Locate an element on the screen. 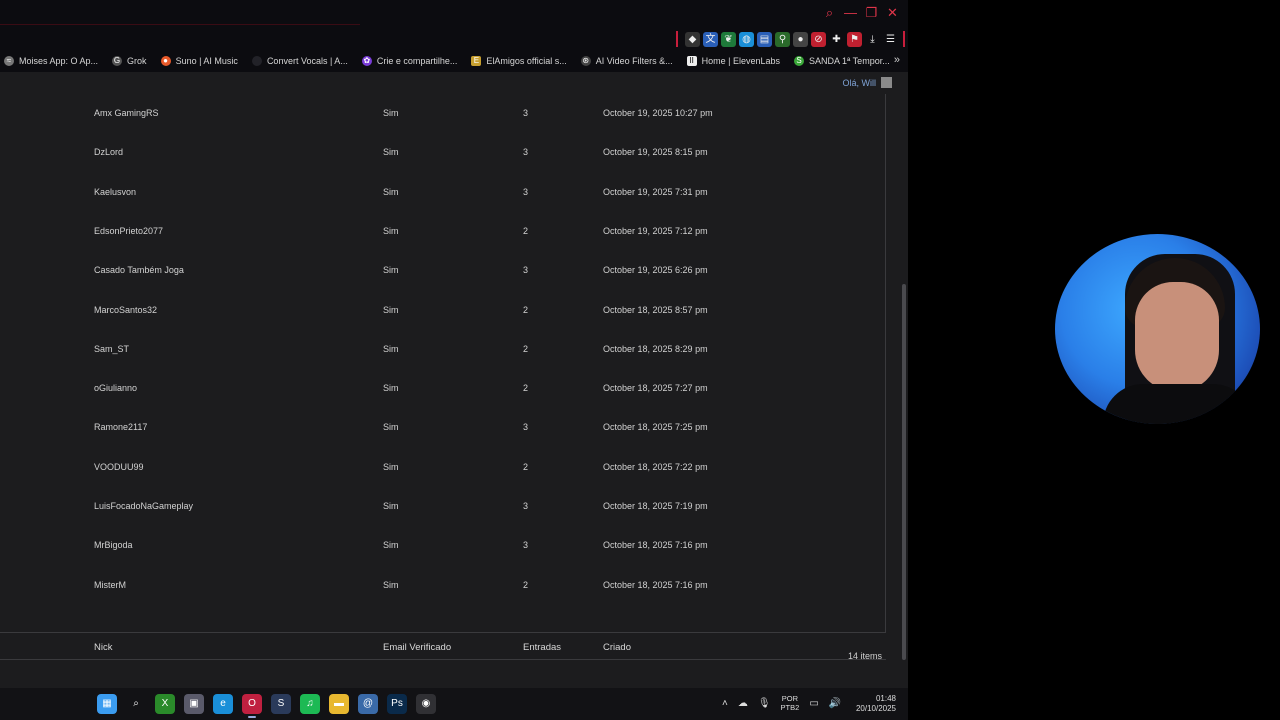 The image size is (1280, 720). table-row: MisterM Sim 2 October 18, 2025 7:16 pm is located at coordinates (443, 585).